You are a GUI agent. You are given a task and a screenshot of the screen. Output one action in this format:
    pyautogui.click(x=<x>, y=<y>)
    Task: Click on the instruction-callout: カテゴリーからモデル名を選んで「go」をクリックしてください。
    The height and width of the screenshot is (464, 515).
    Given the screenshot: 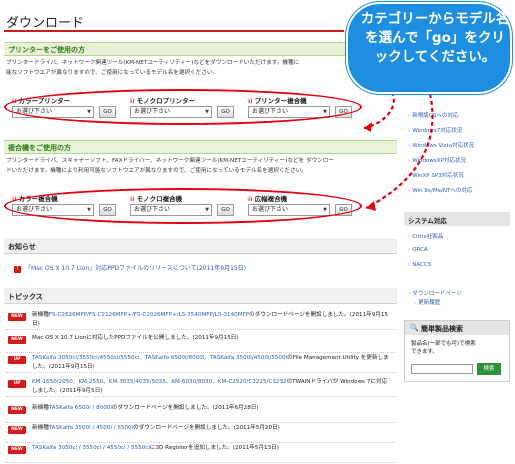 What is the action you would take?
    pyautogui.click(x=429, y=48)
    